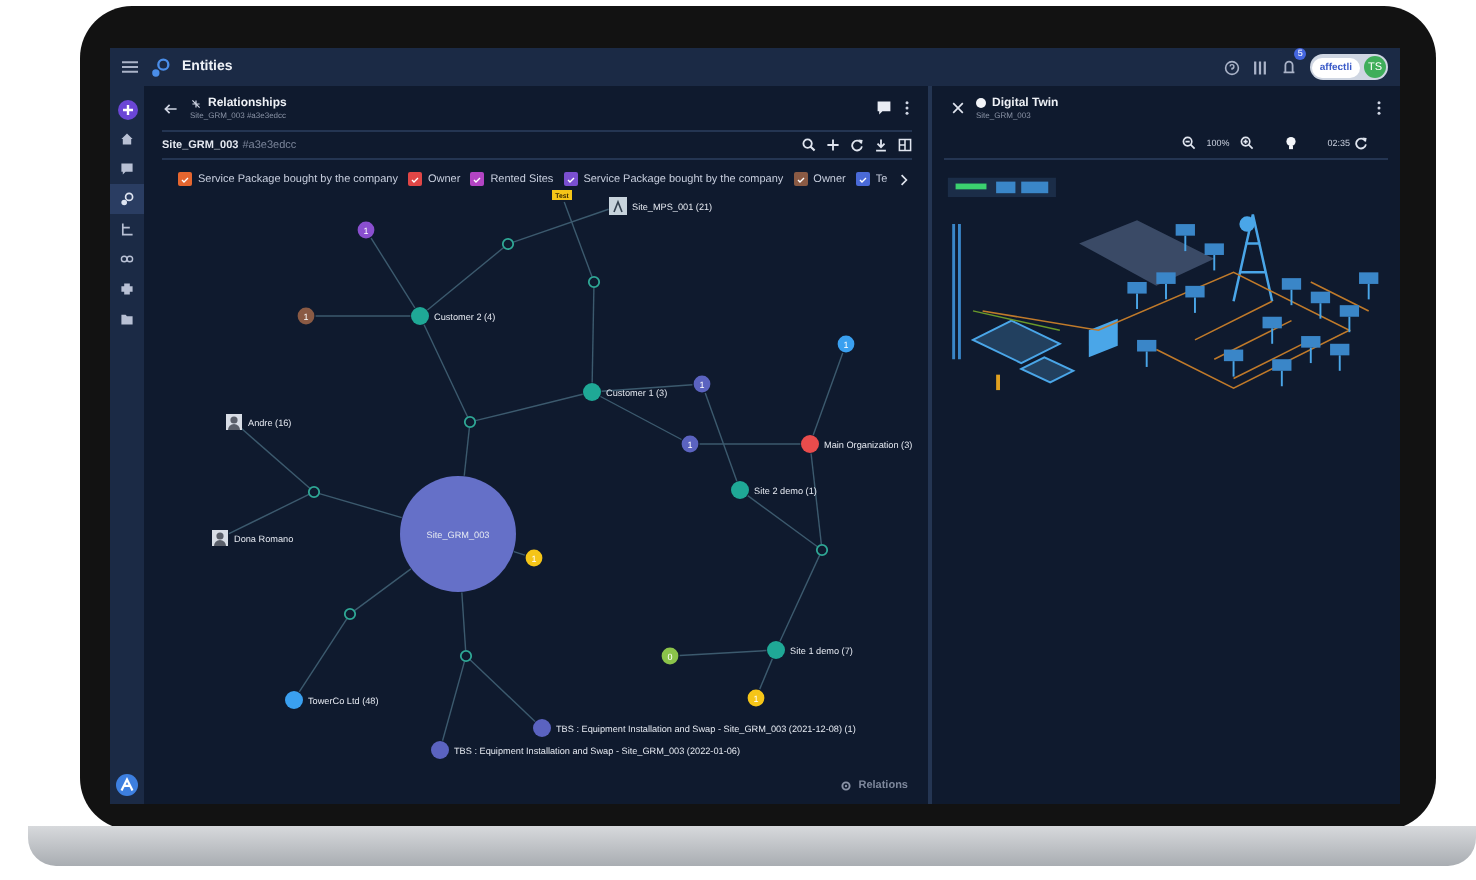 The height and width of the screenshot is (880, 1476). Describe the element at coordinates (1189, 143) in the screenshot. I see `zoom-out-icon` at that location.